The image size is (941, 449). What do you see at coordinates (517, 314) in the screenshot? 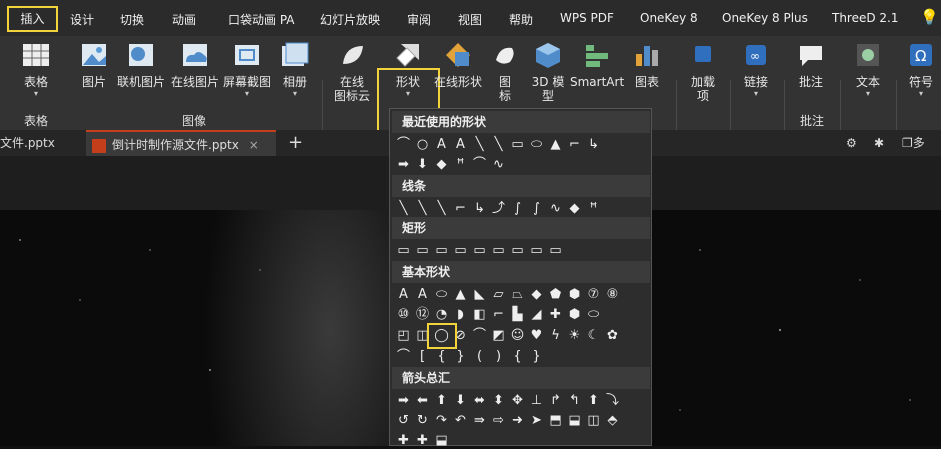
I see `shape-item: ▙` at bounding box center [517, 314].